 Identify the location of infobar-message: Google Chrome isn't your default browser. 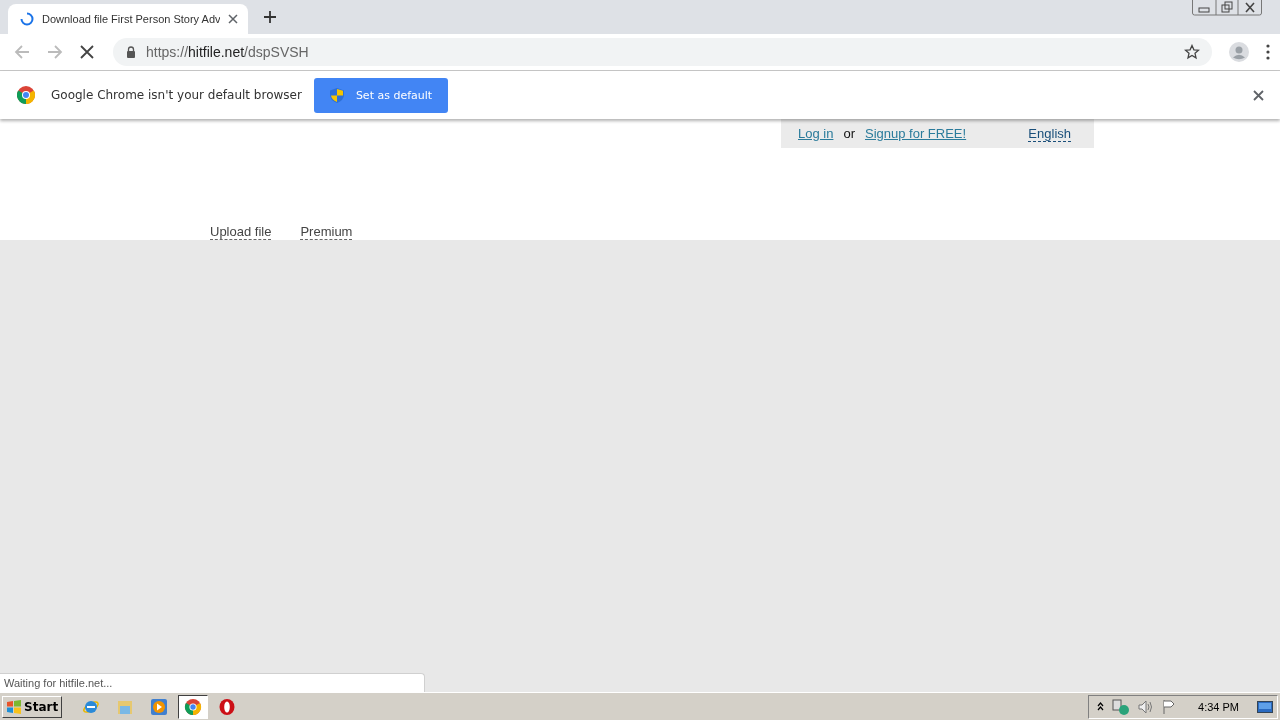
(176, 95).